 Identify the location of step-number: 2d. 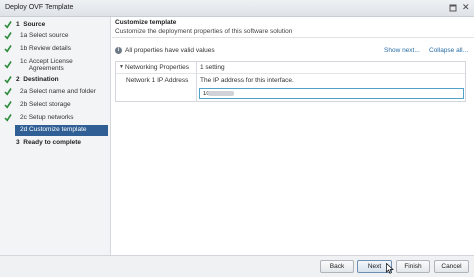
(24, 129).